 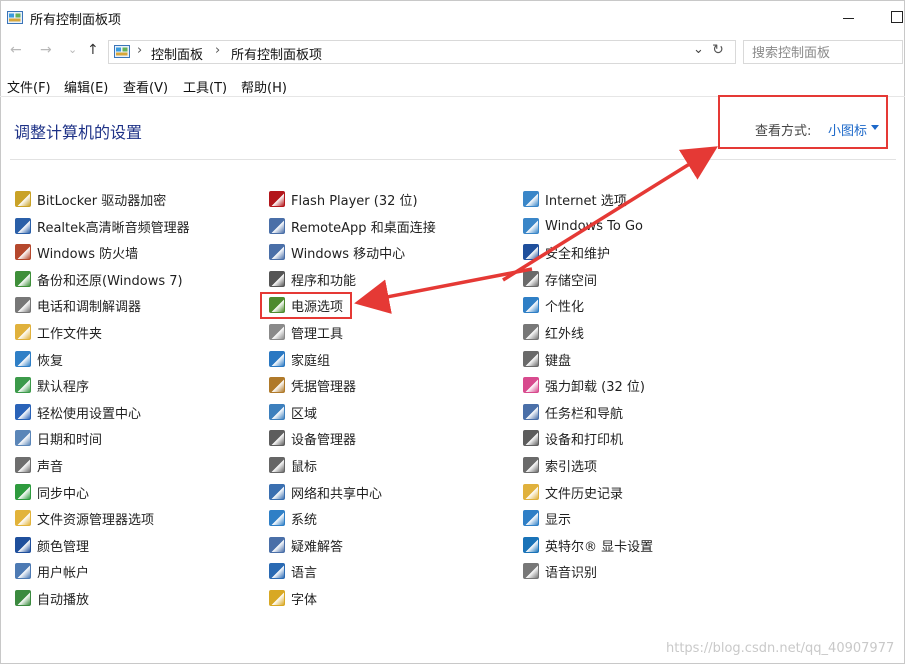 I want to click on item-label: Internet 选项, so click(x=586, y=201).